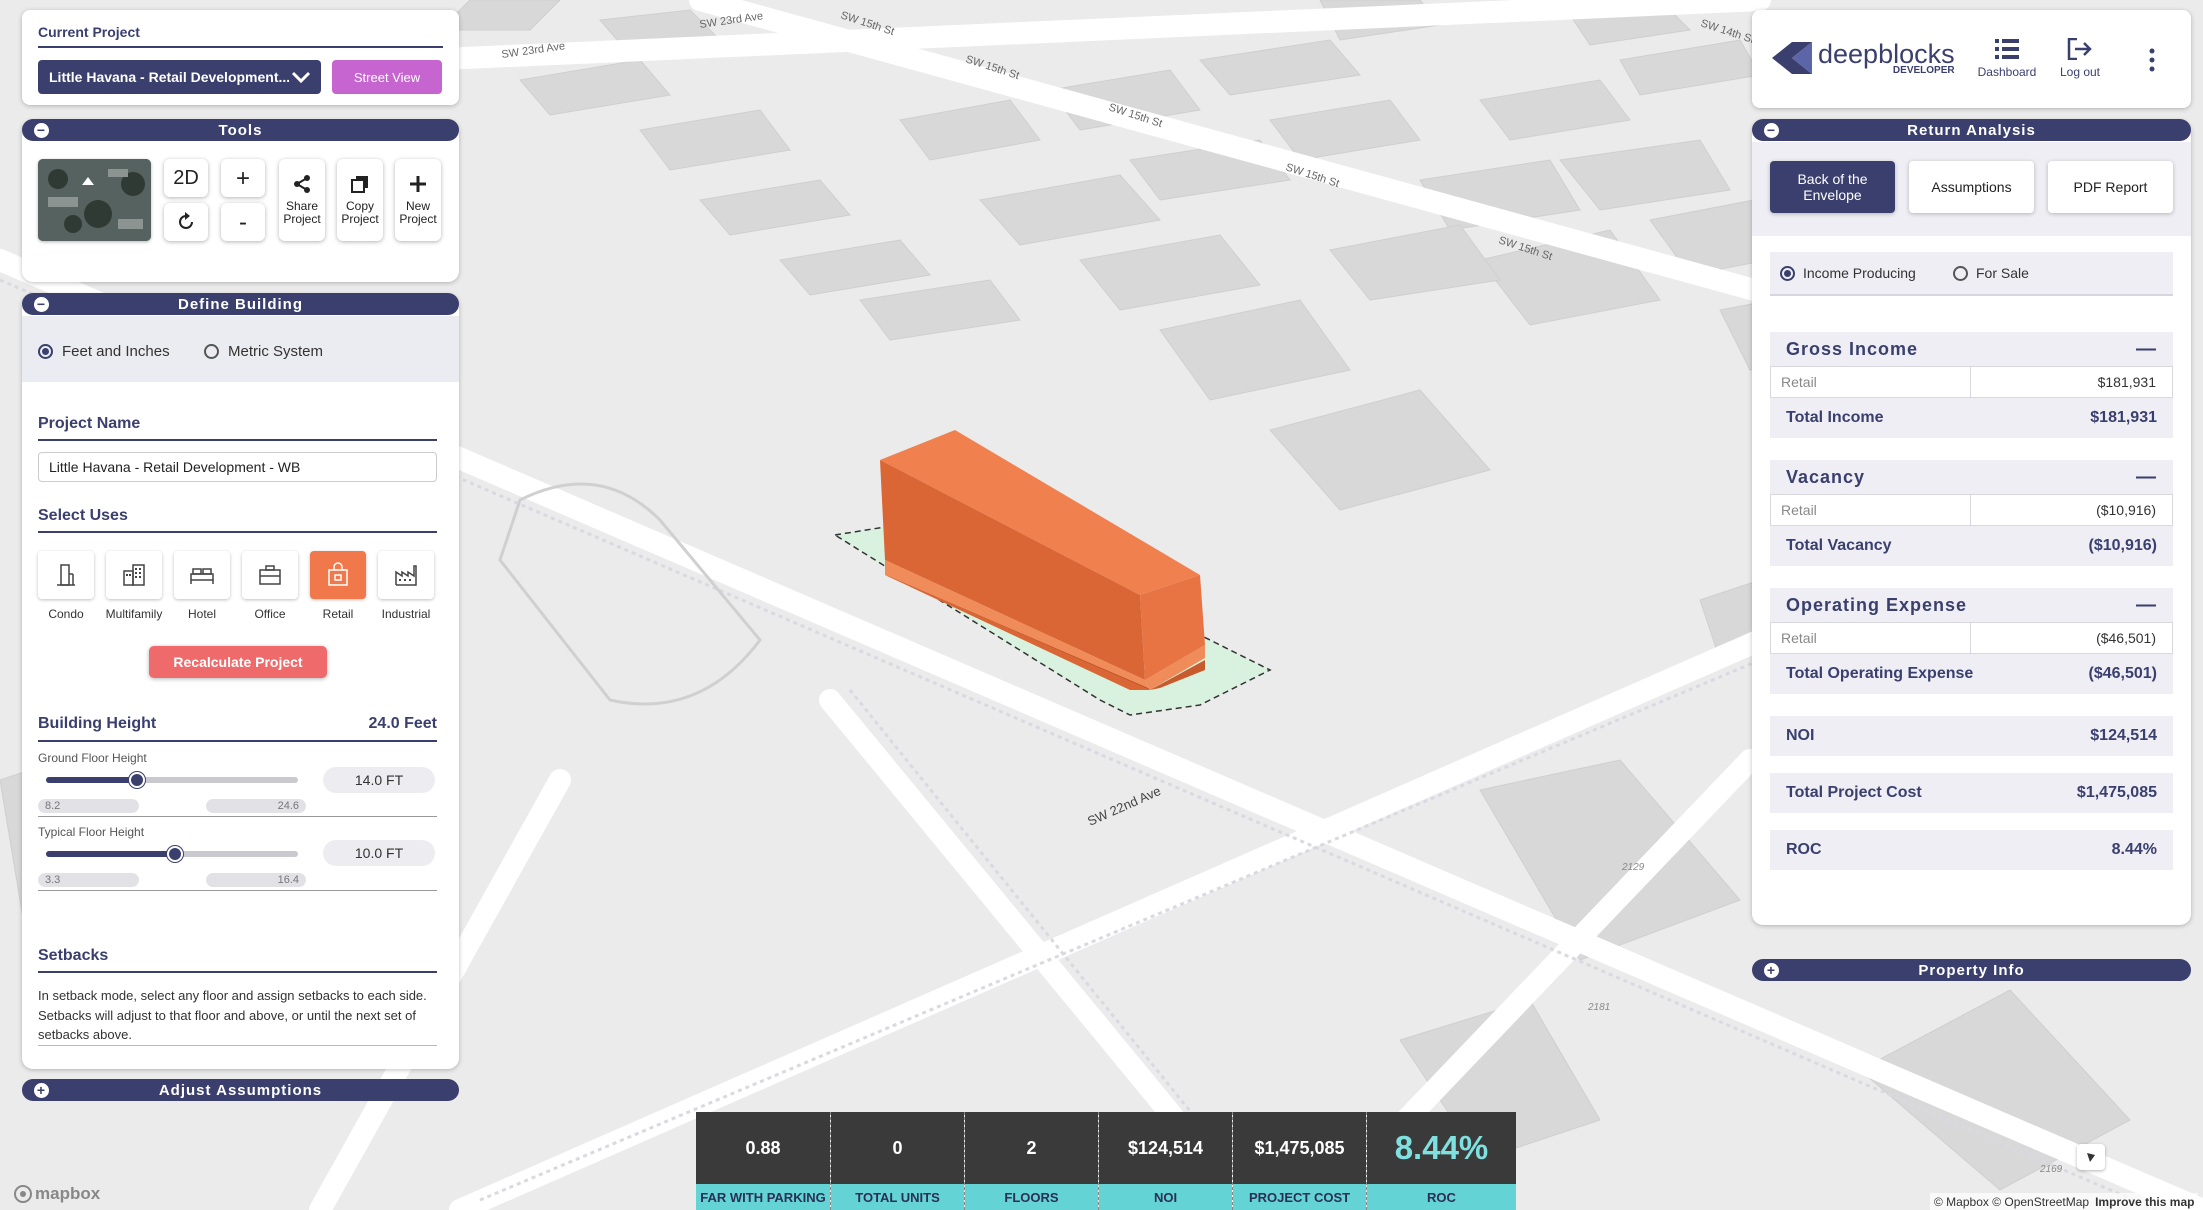  I want to click on total-row: Total Vacancy ($10,916), so click(1971, 546).